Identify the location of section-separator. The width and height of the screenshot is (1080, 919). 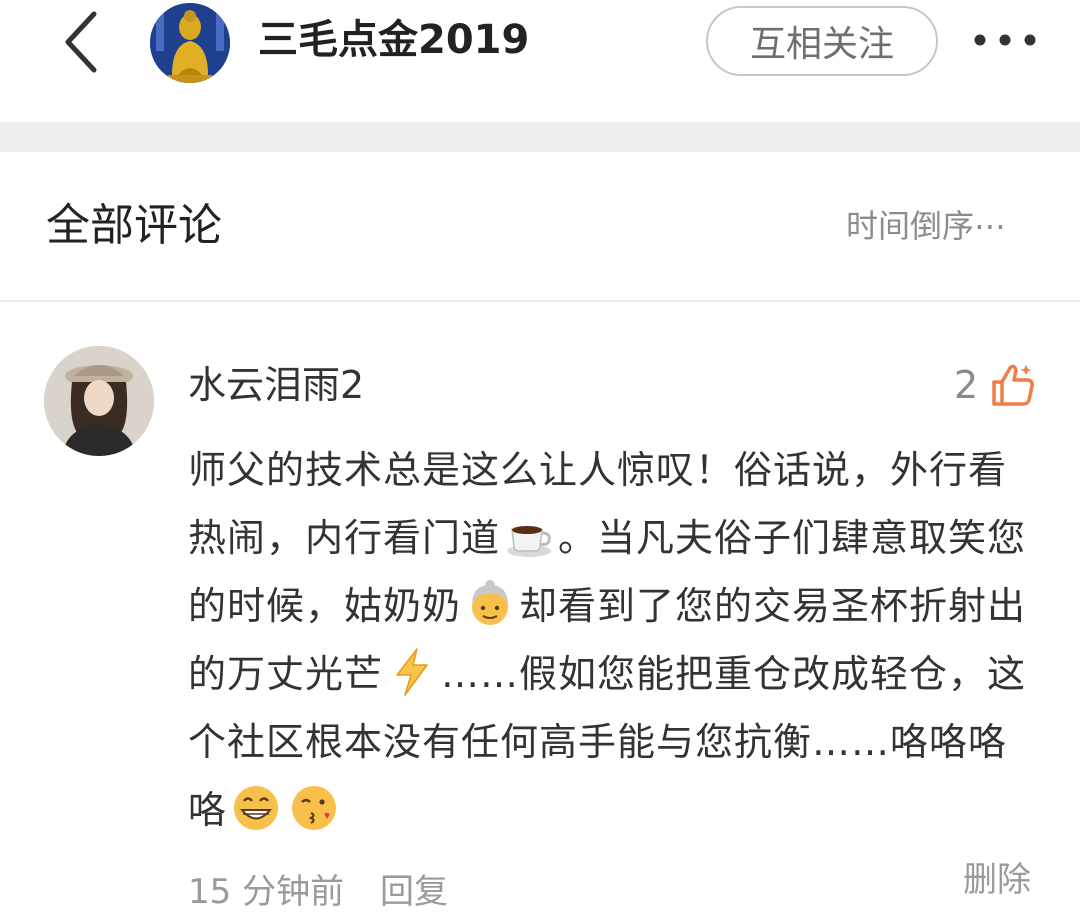
(540, 137).